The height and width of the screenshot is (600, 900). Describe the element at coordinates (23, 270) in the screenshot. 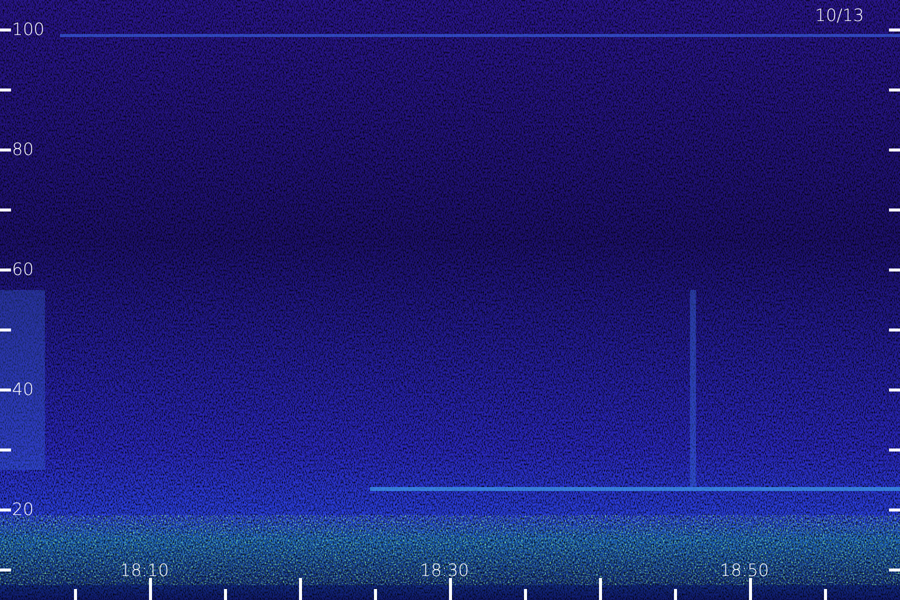

I see `y-axis-label: 60` at that location.